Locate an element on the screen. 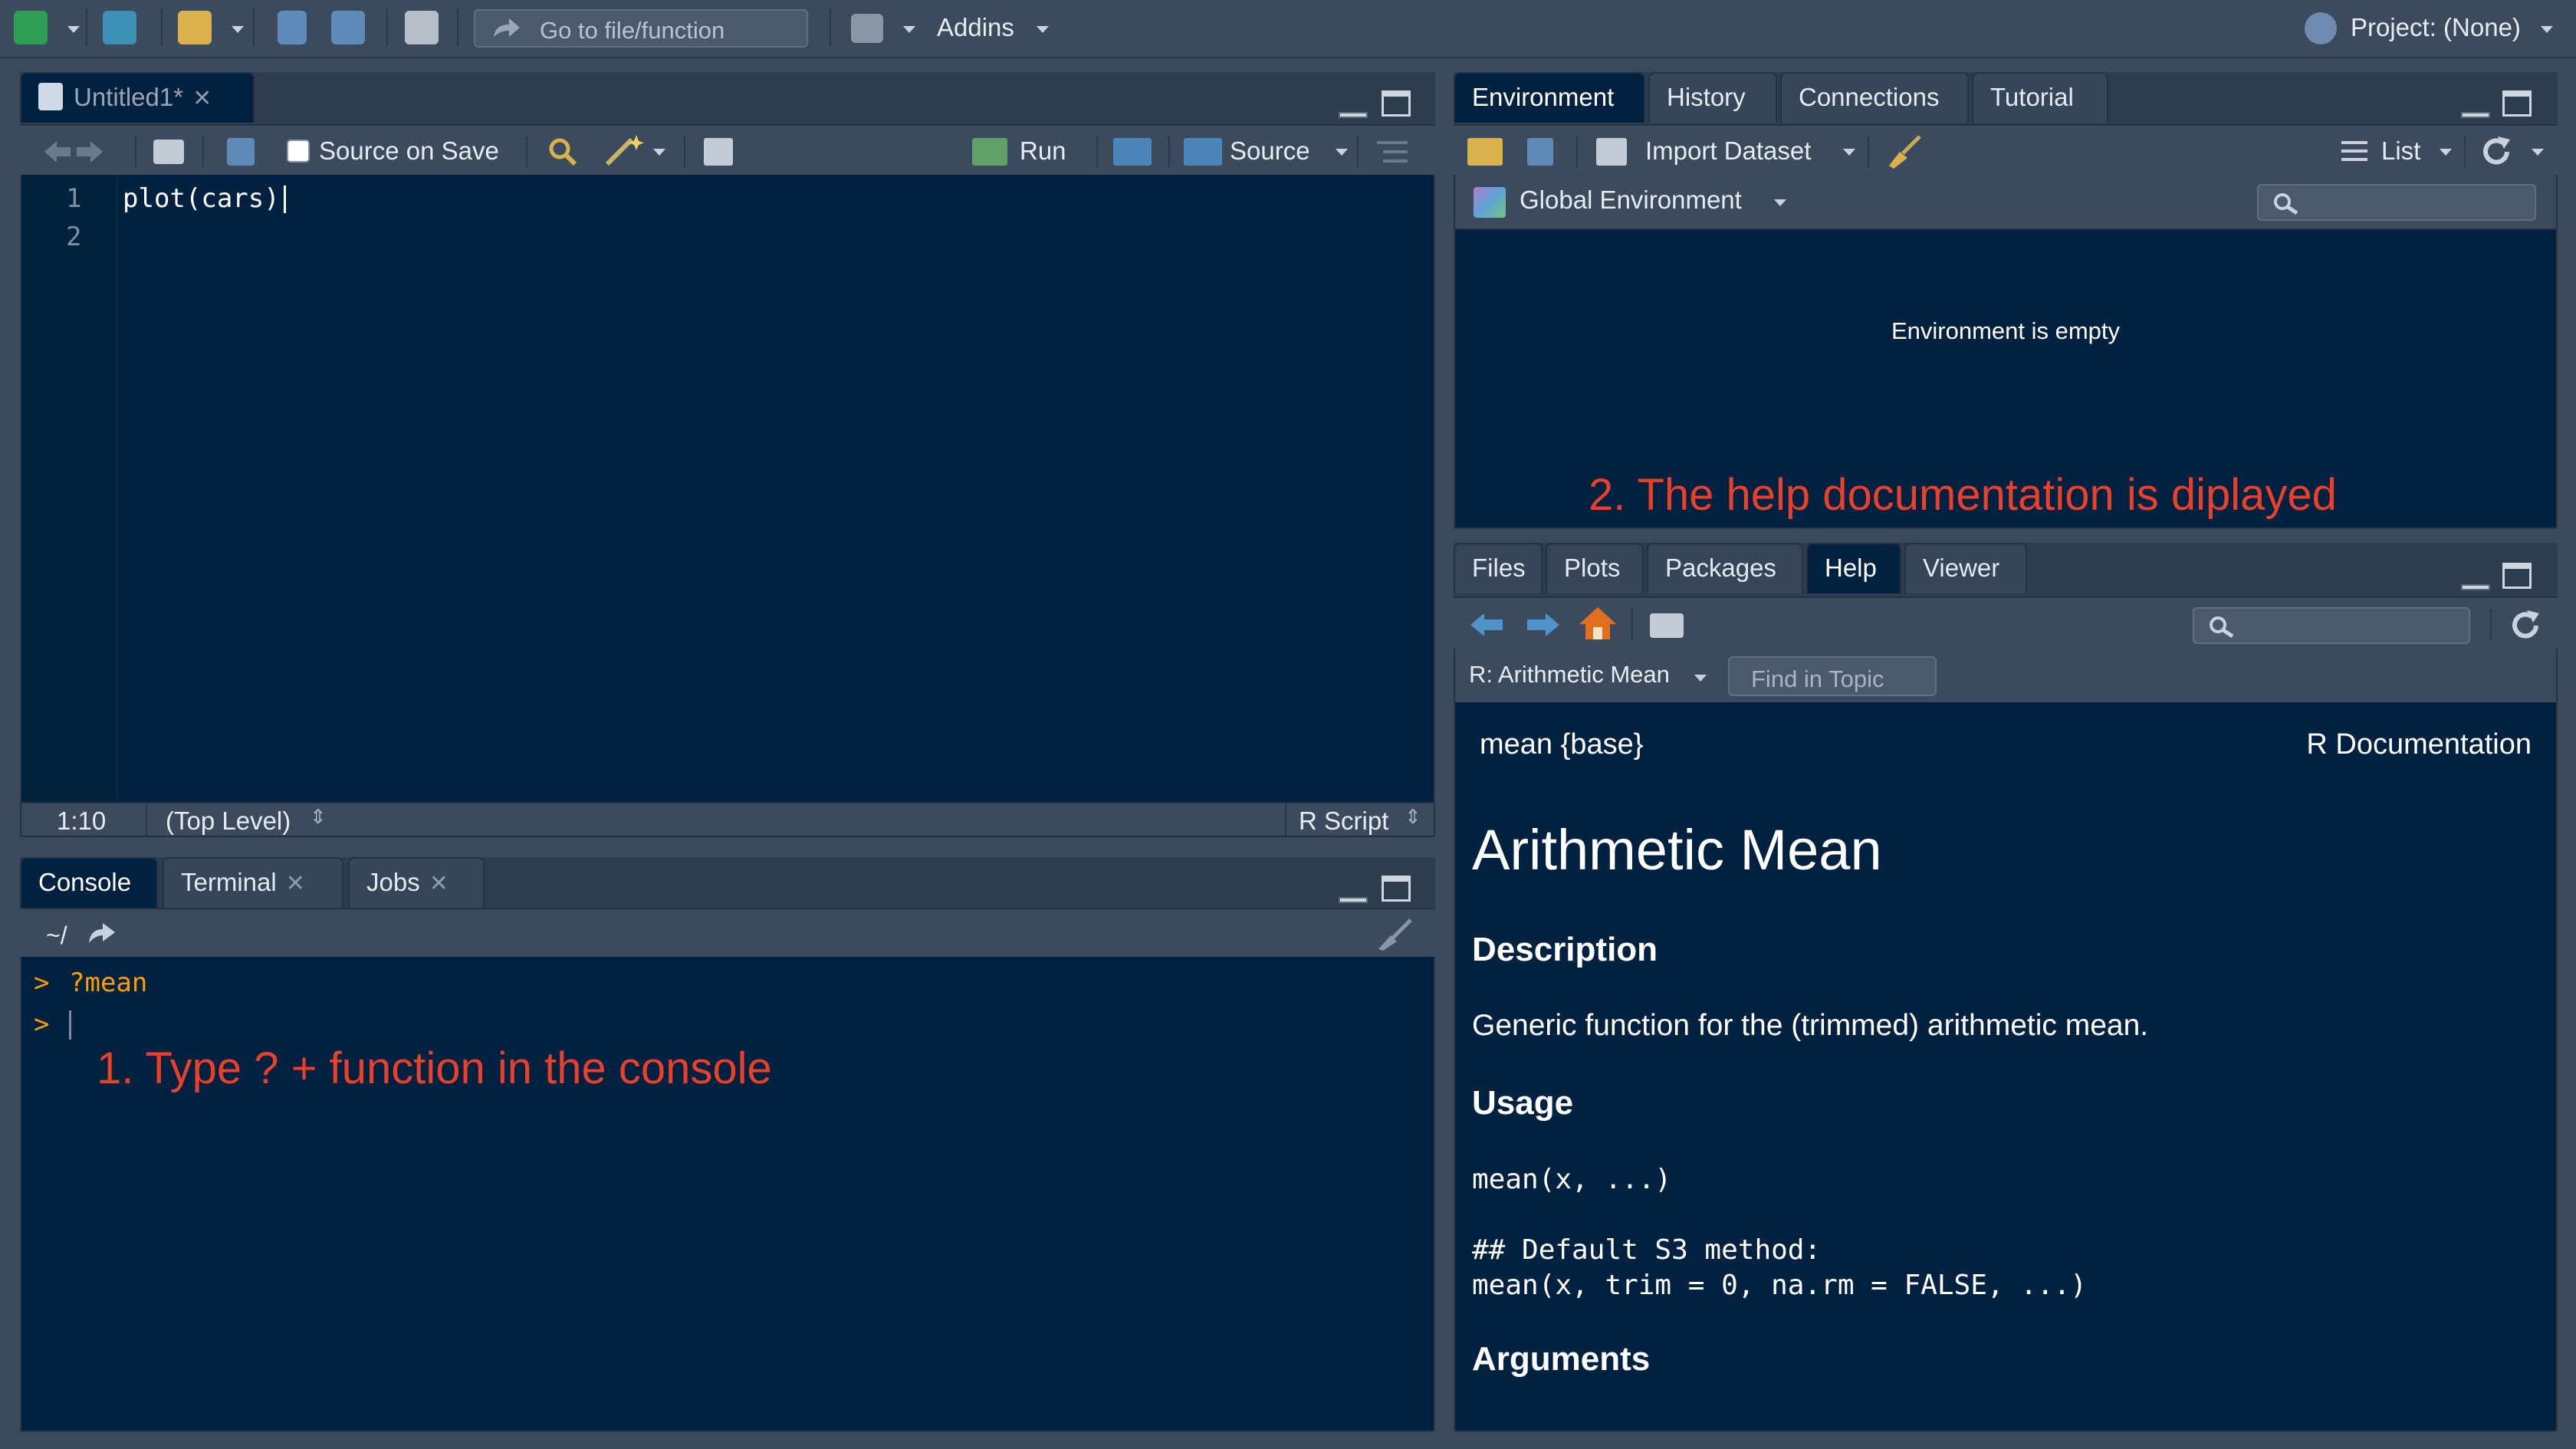 The width and height of the screenshot is (2576, 1449). file-type-selector: R Script is located at coordinates (1343, 821).